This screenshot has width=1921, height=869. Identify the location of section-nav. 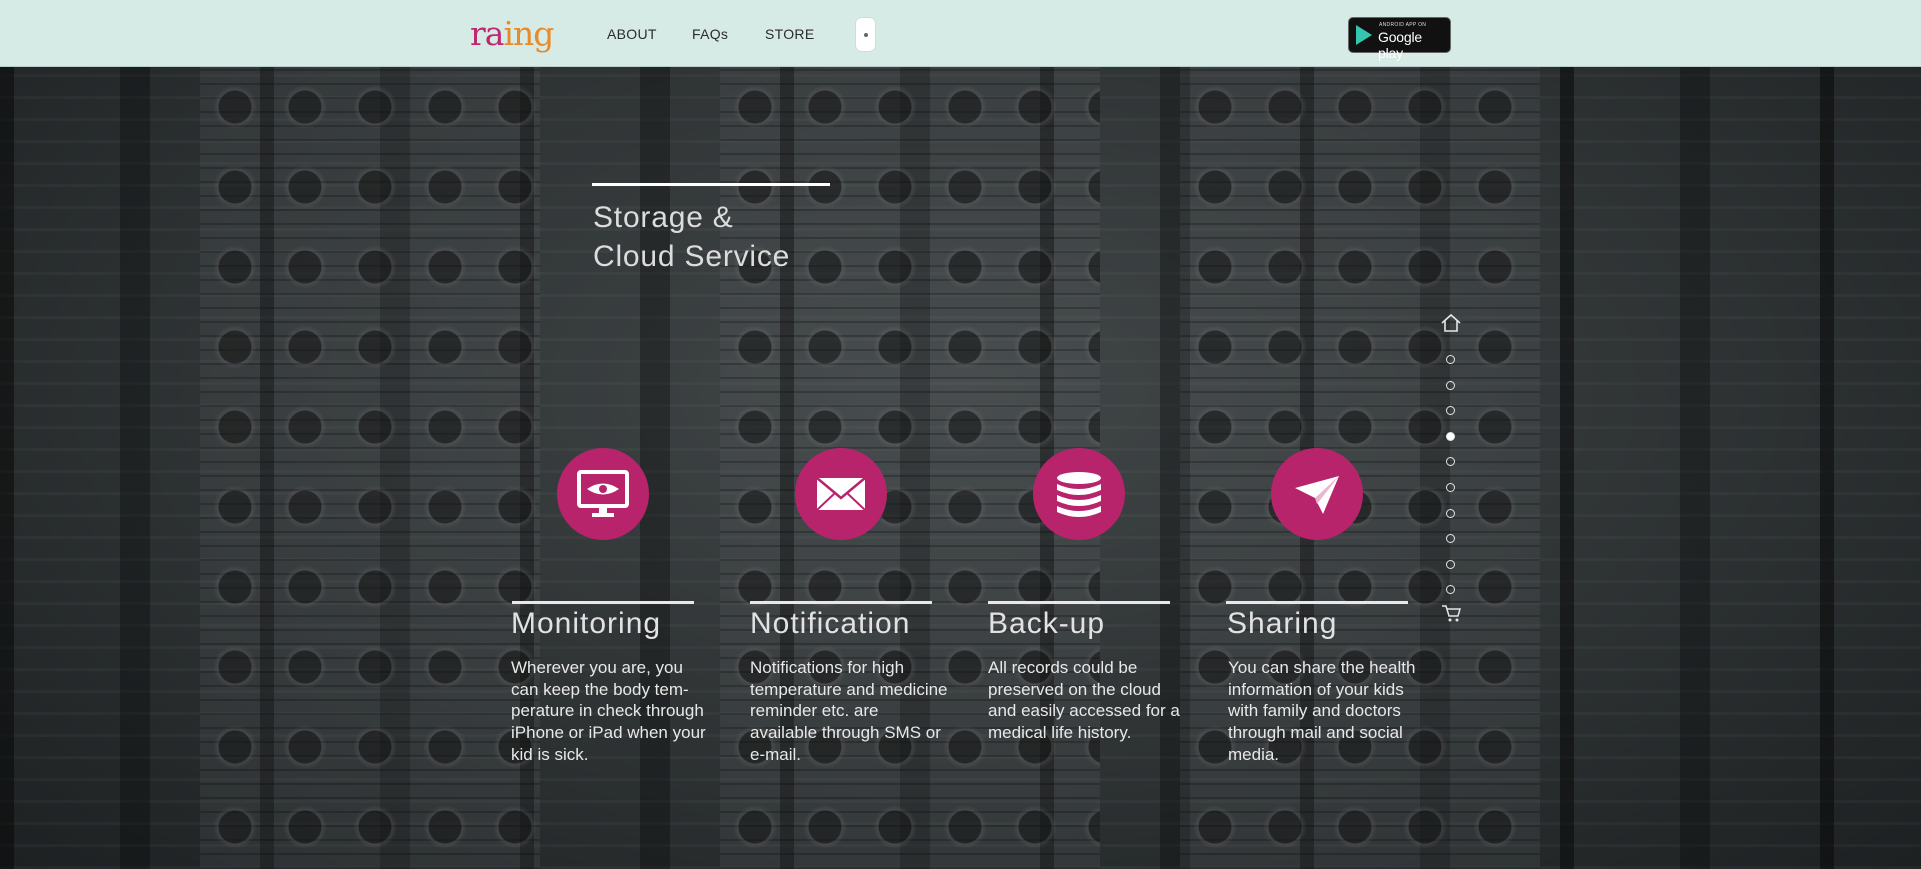
(1451, 468).